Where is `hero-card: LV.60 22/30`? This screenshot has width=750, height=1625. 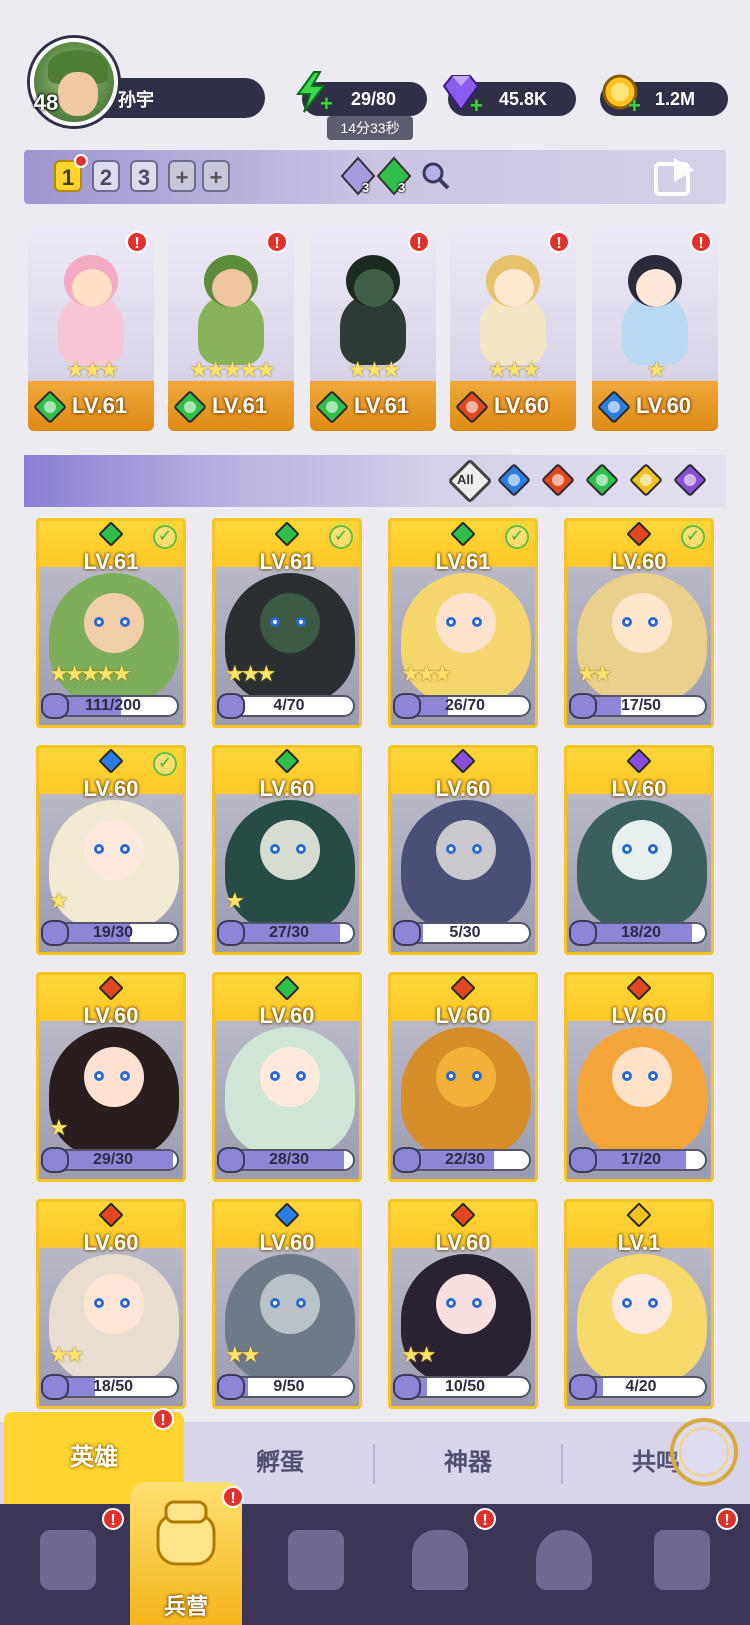
hero-card: LV.60 22/30 is located at coordinates (463, 1077).